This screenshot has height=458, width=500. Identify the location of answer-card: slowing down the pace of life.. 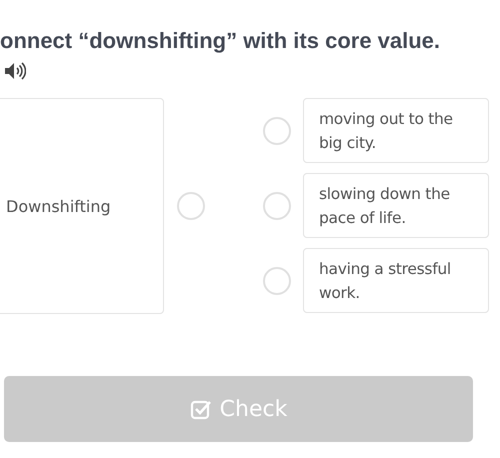
(396, 205).